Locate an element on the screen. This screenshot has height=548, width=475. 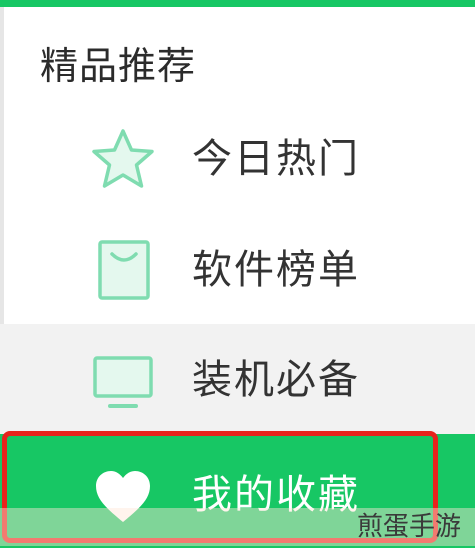
menu-item-label: 今日热门 is located at coordinates (276, 159).